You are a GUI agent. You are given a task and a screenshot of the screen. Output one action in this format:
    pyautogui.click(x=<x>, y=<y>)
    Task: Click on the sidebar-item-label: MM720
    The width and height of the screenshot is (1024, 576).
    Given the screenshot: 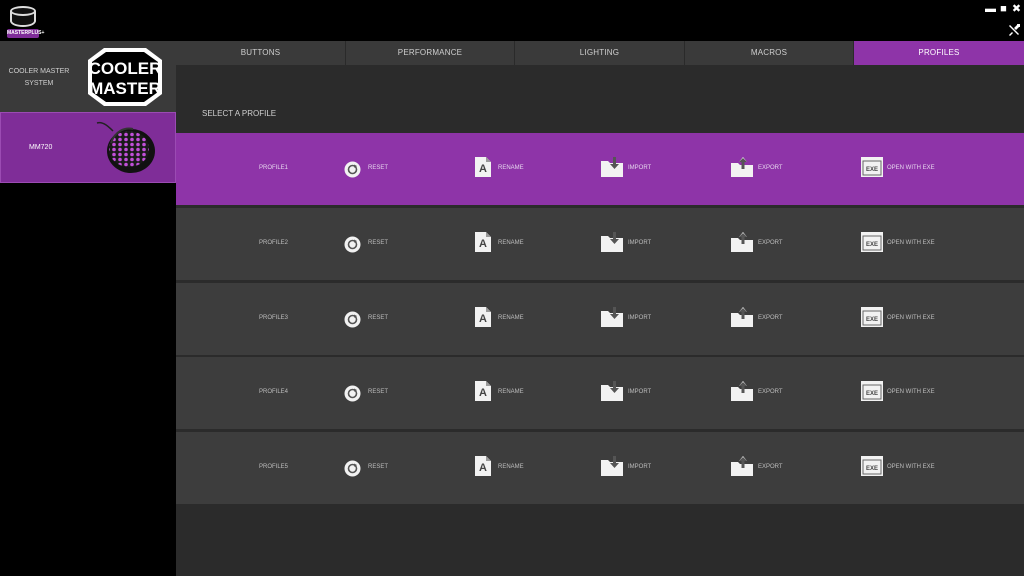 What is the action you would take?
    pyautogui.click(x=41, y=147)
    